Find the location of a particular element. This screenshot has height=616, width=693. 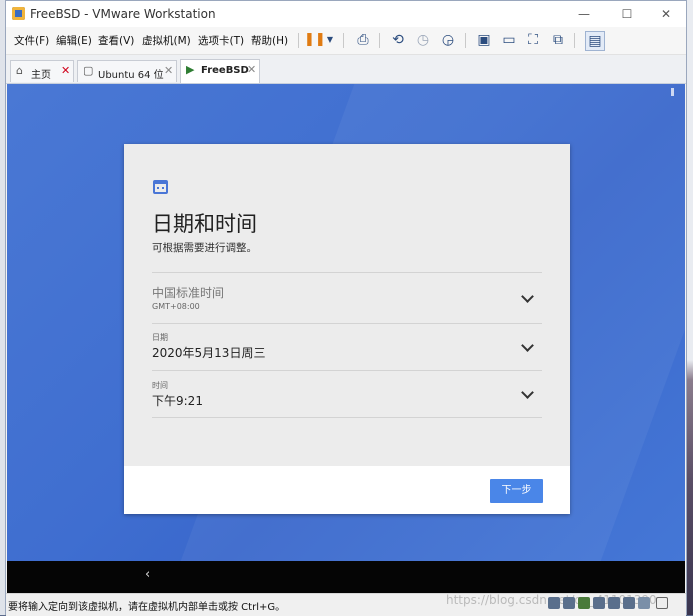

network-icon is located at coordinates (584, 603).